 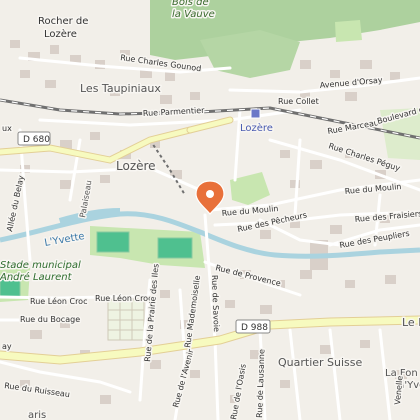 I want to click on label-le-b: Le B, so click(x=411, y=322).